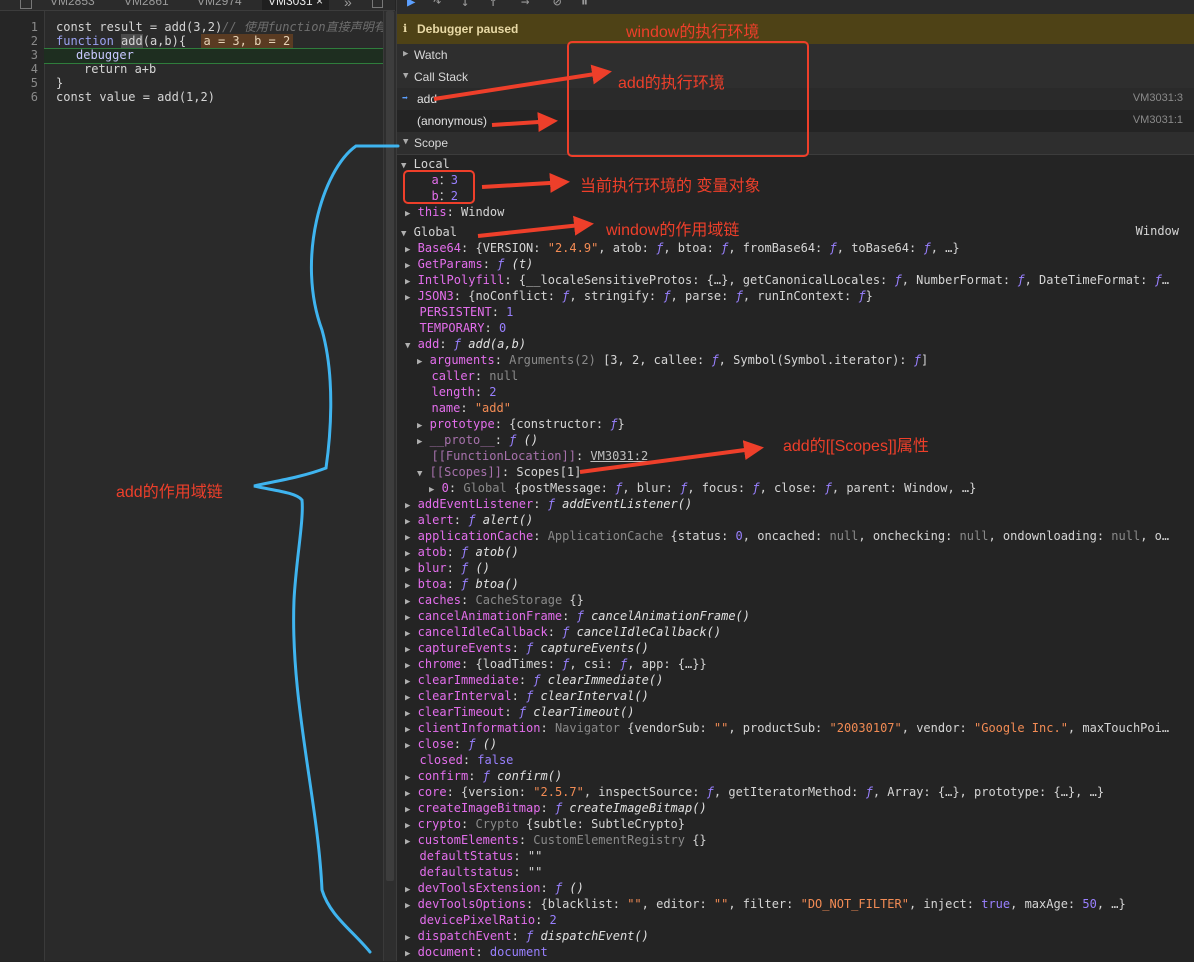  What do you see at coordinates (219, 4) in the screenshot?
I see `tab-vm2974: VM2974` at bounding box center [219, 4].